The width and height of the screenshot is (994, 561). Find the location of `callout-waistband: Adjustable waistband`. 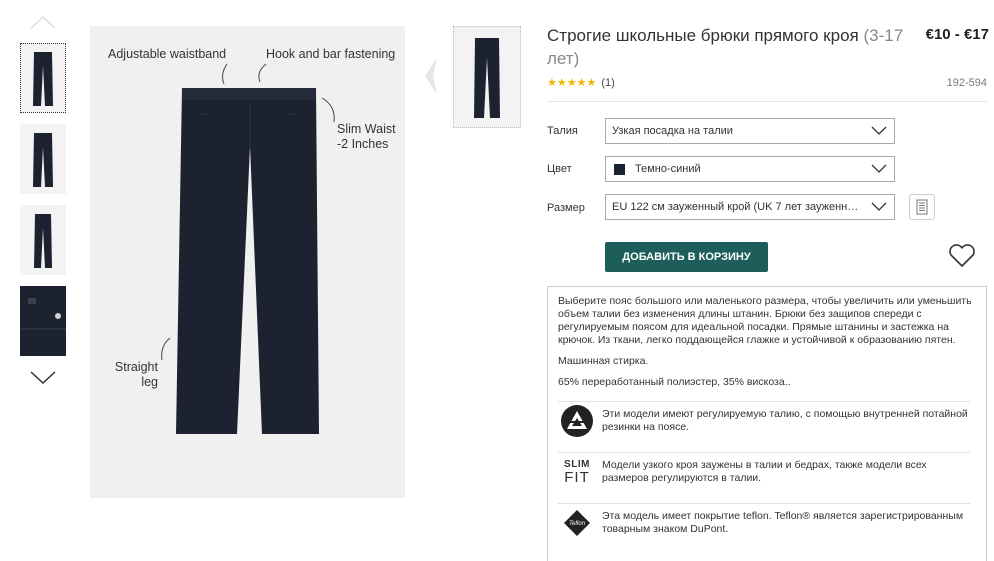

callout-waistband: Adjustable waistband is located at coordinates (167, 54).